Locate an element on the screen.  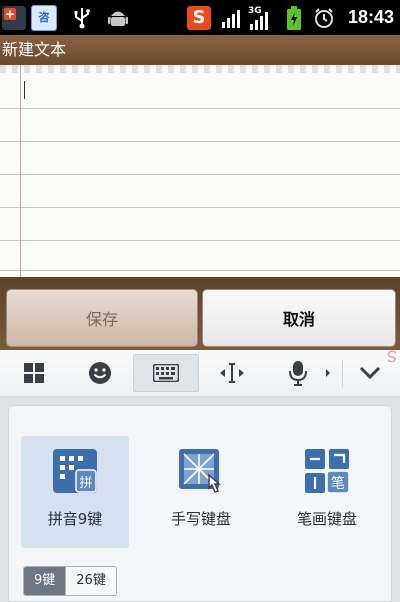
stroke-icon-char: 笔 is located at coordinates (338, 484).